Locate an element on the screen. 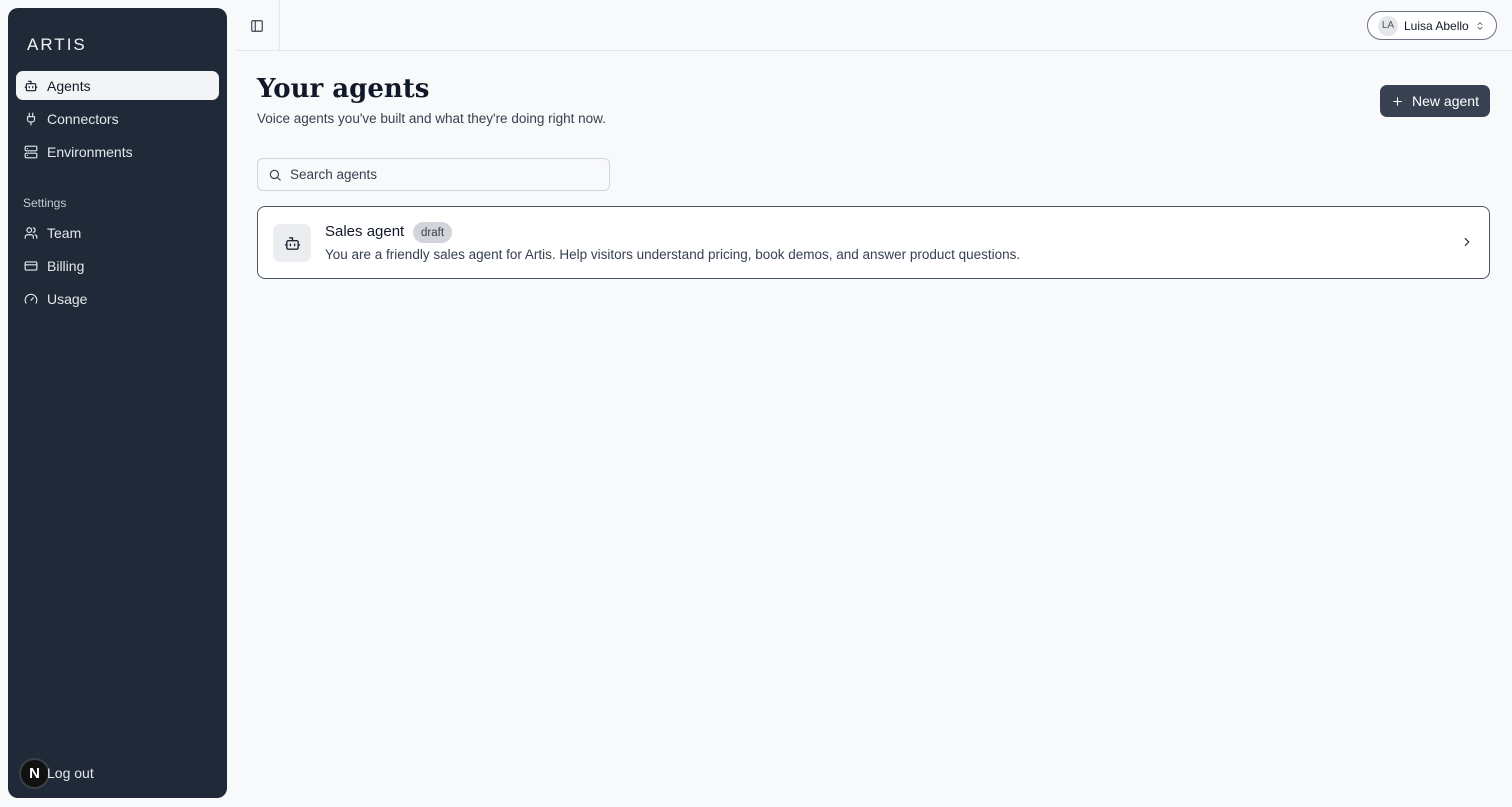  chevron-right-icon is located at coordinates (1467, 242).